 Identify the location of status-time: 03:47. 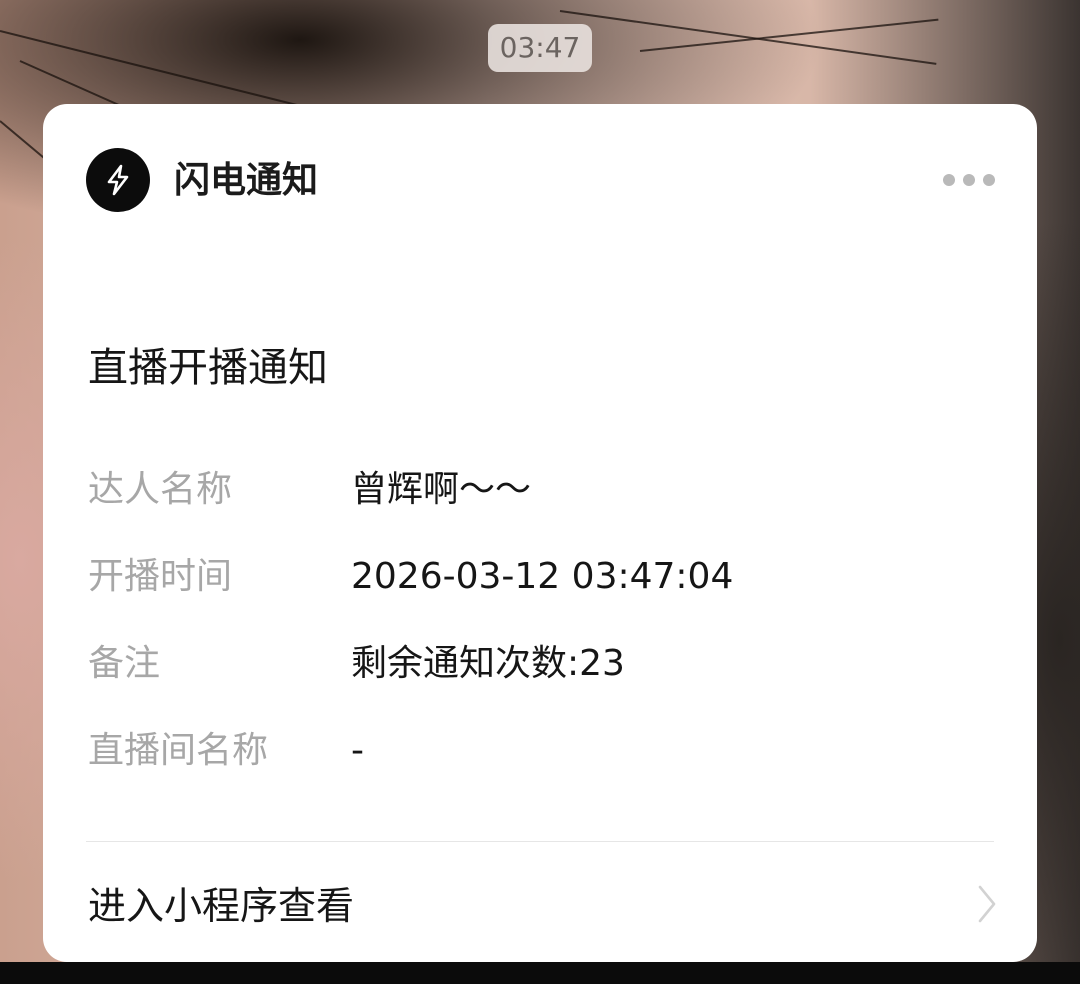
(540, 48).